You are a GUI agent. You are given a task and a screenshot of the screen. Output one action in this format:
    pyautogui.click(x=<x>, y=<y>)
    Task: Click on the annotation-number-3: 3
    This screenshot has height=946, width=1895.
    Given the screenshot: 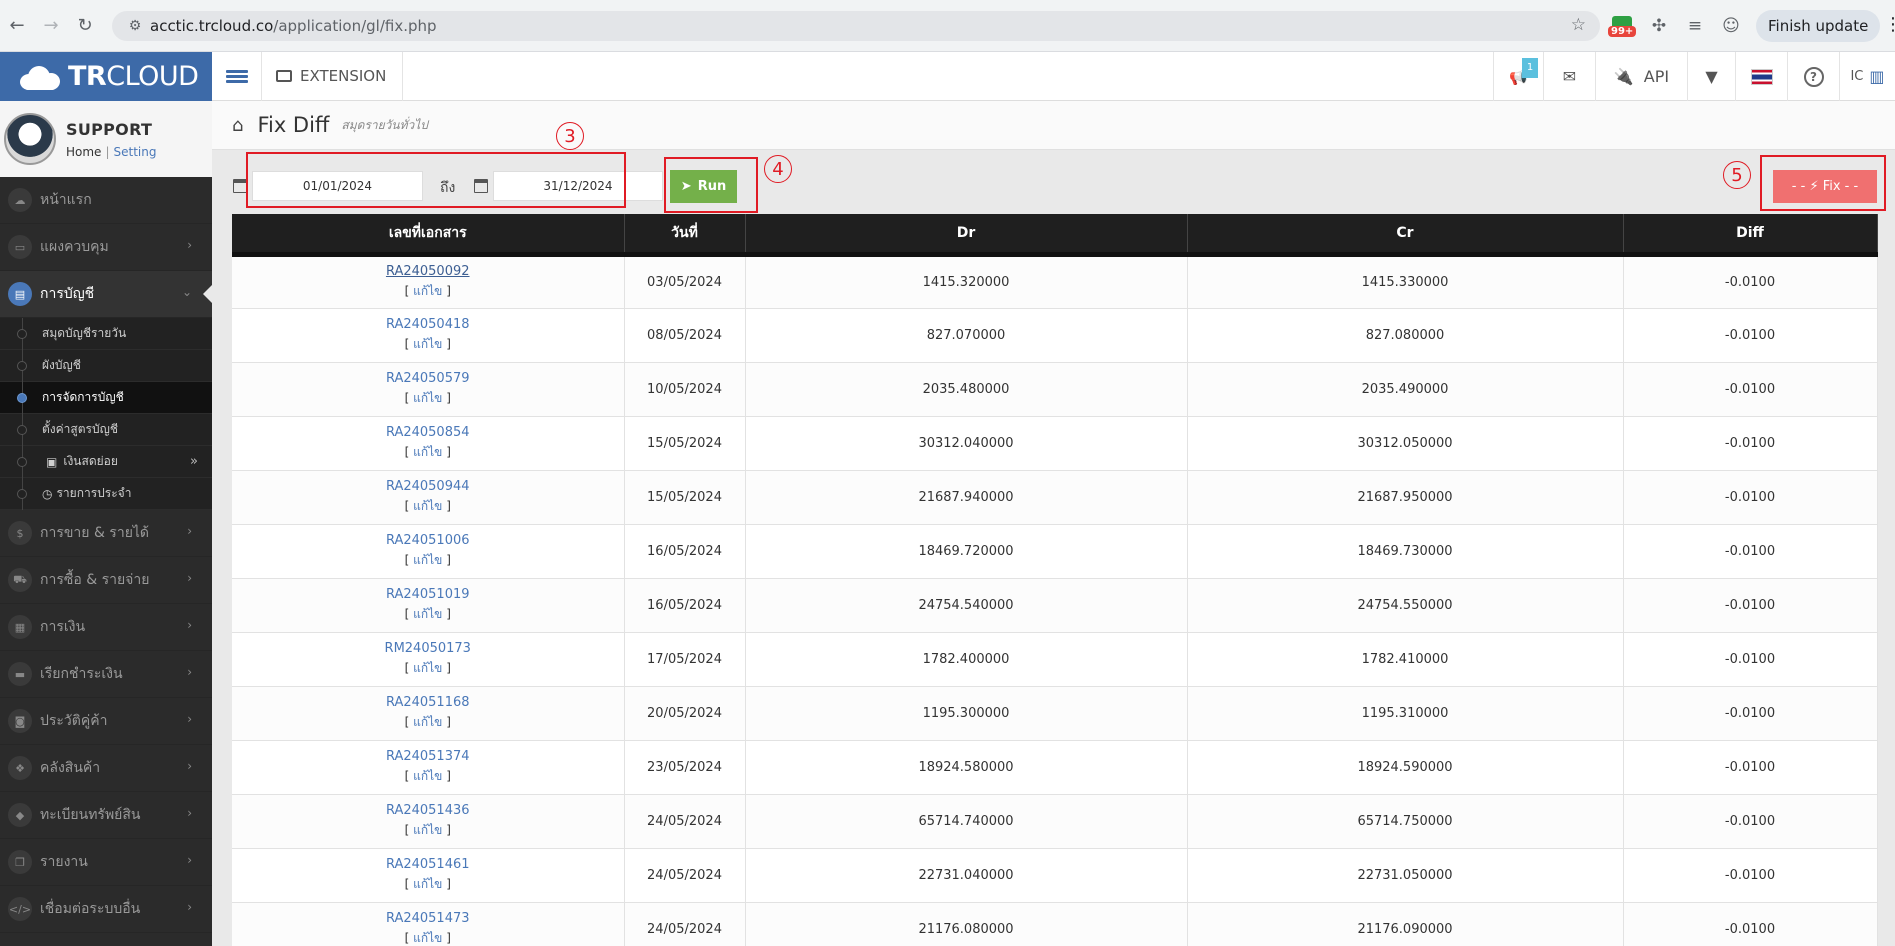 What is the action you would take?
    pyautogui.click(x=570, y=136)
    